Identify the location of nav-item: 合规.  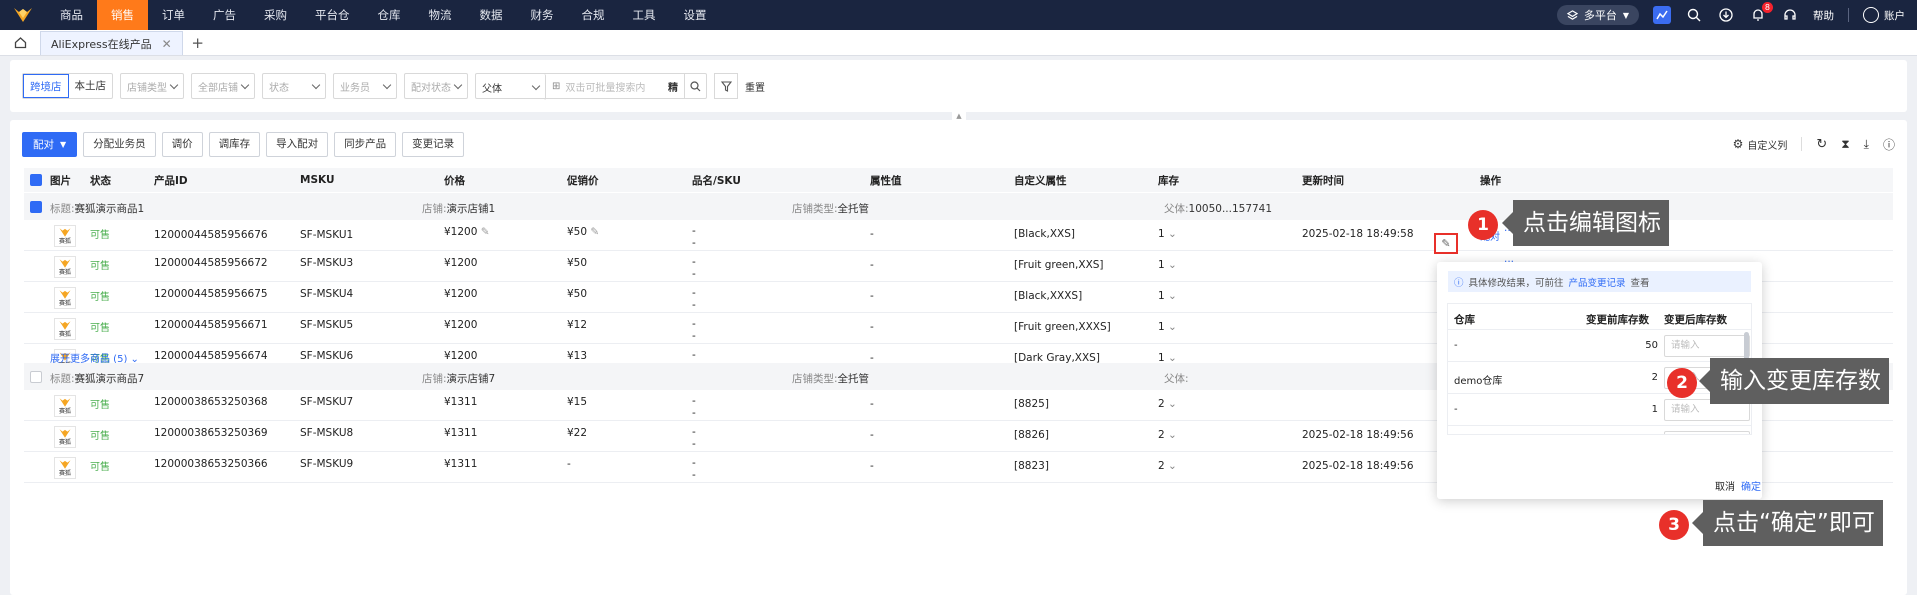
(593, 15).